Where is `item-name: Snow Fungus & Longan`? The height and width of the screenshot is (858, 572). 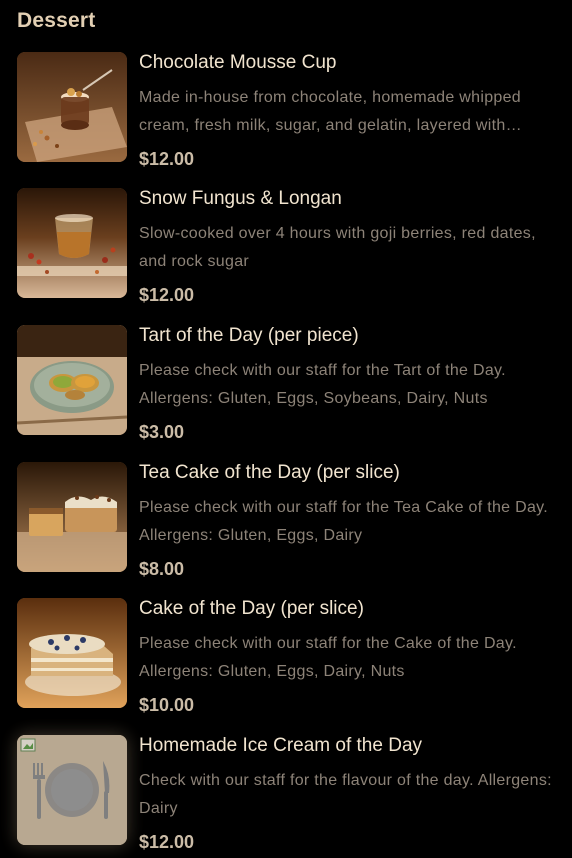 item-name: Snow Fungus & Longan is located at coordinates (240, 199).